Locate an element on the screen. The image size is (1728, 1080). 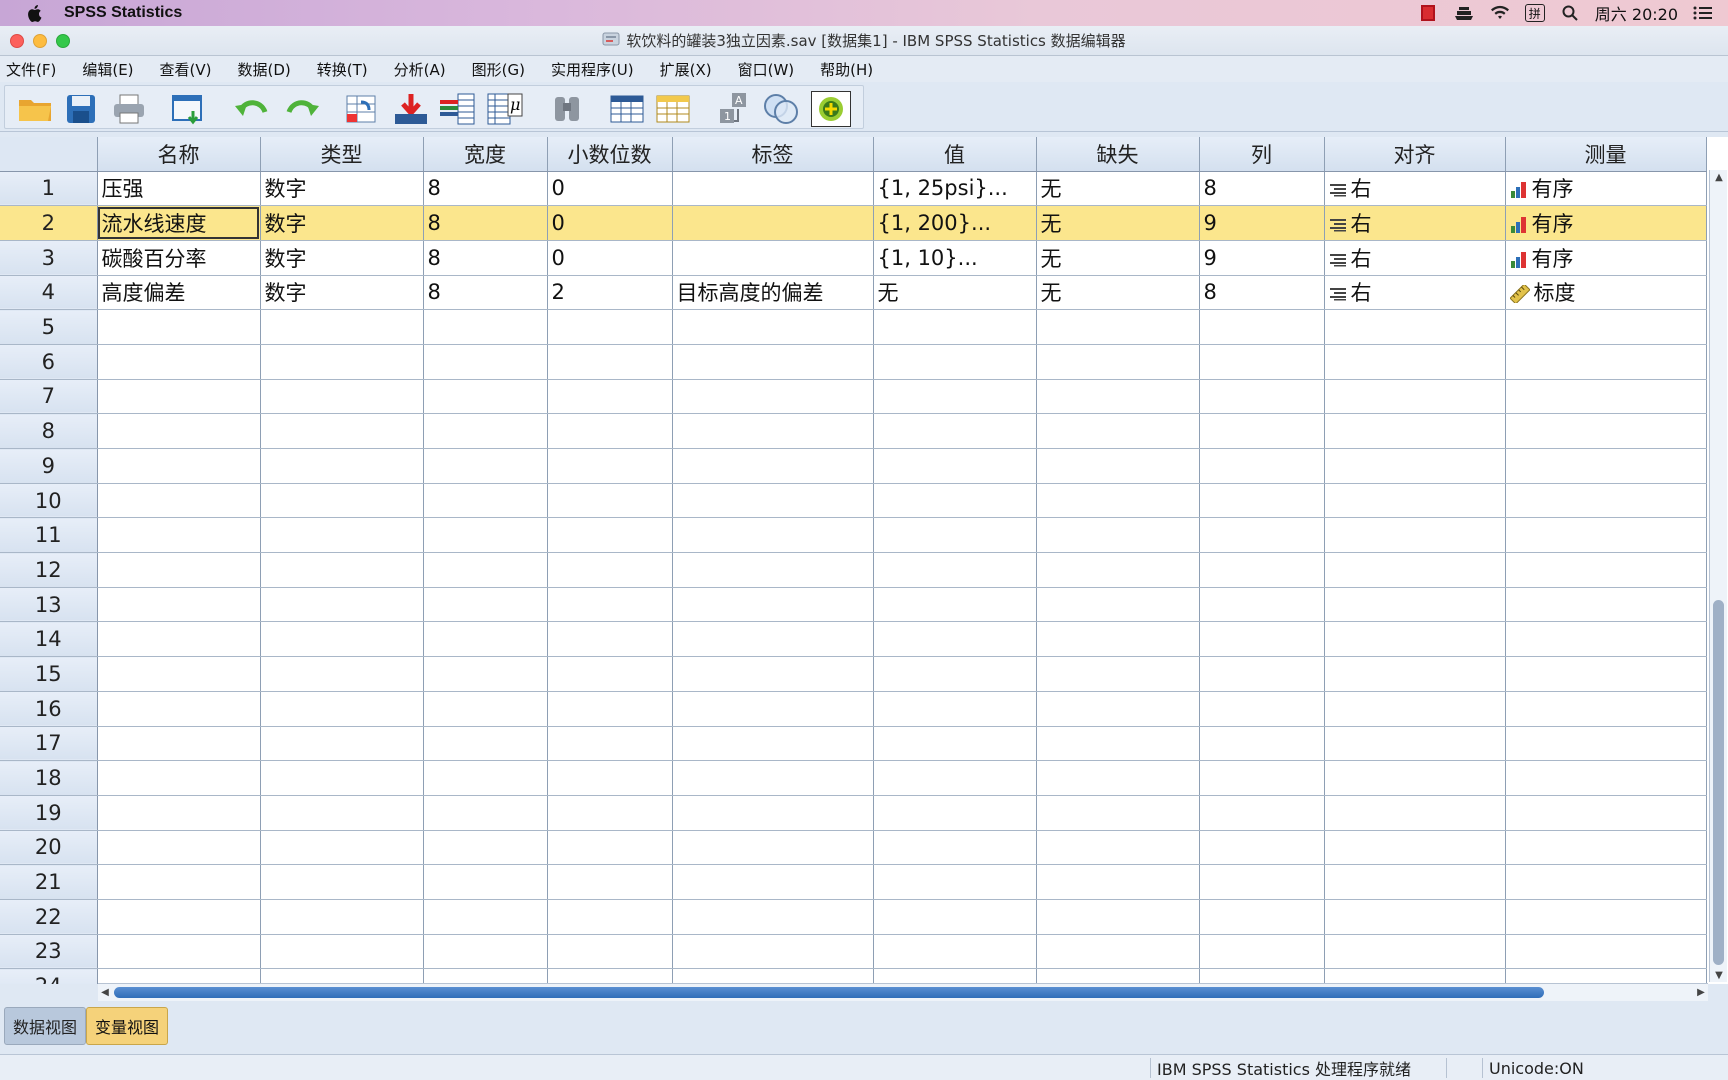
table-row: 16 is located at coordinates (853, 709).